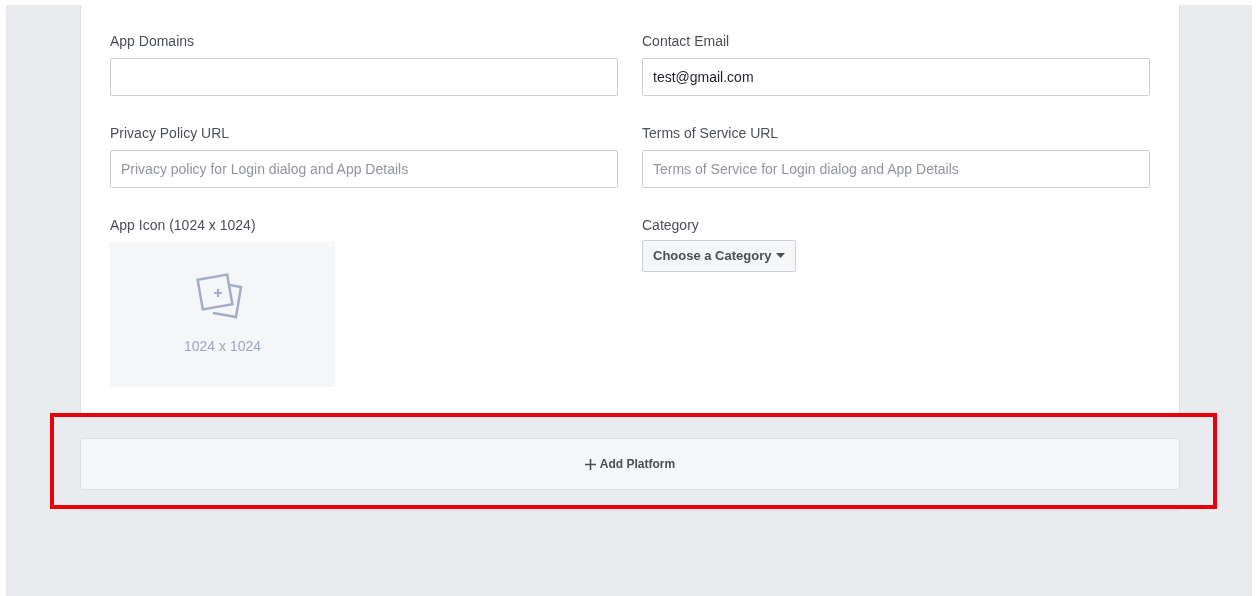 Image resolution: width=1258 pixels, height=596 pixels. Describe the element at coordinates (153, 41) in the screenshot. I see `field-label: App Domains` at that location.